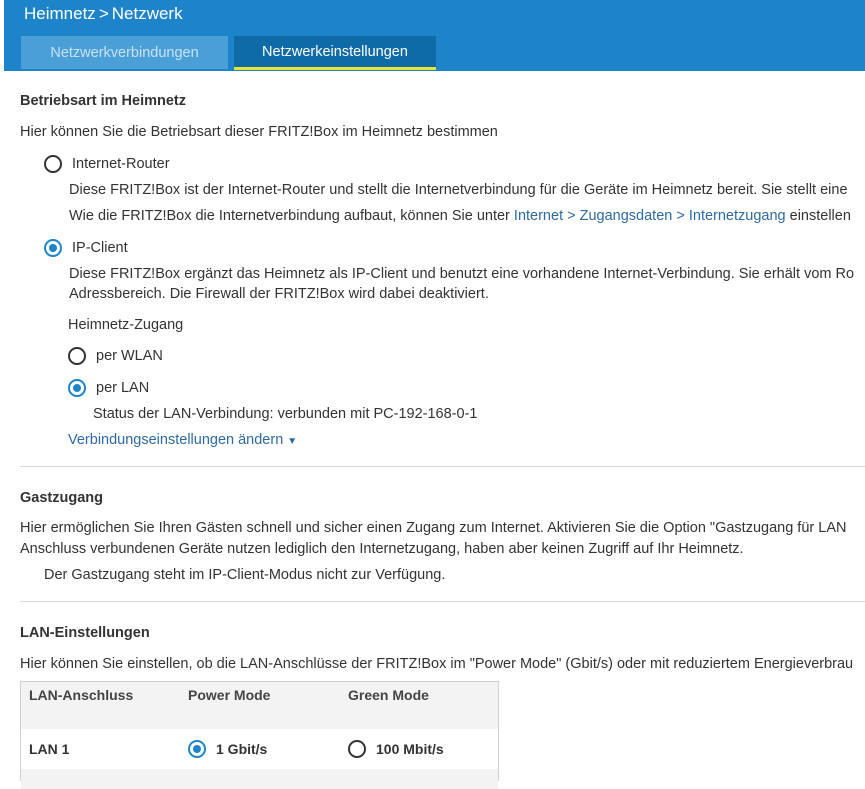  Describe the element at coordinates (292, 441) in the screenshot. I see `caret-down-icon: ▼` at that location.